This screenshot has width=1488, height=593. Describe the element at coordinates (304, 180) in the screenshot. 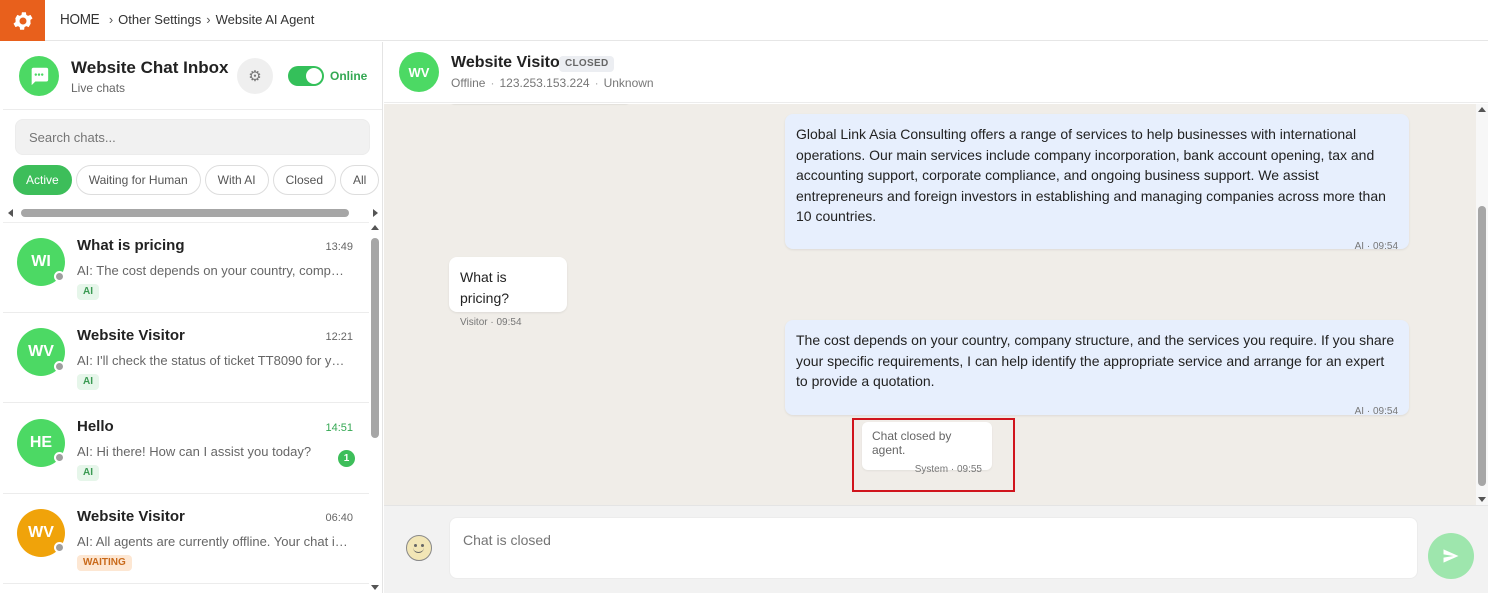

I see `filter-closed: Closed` at that location.